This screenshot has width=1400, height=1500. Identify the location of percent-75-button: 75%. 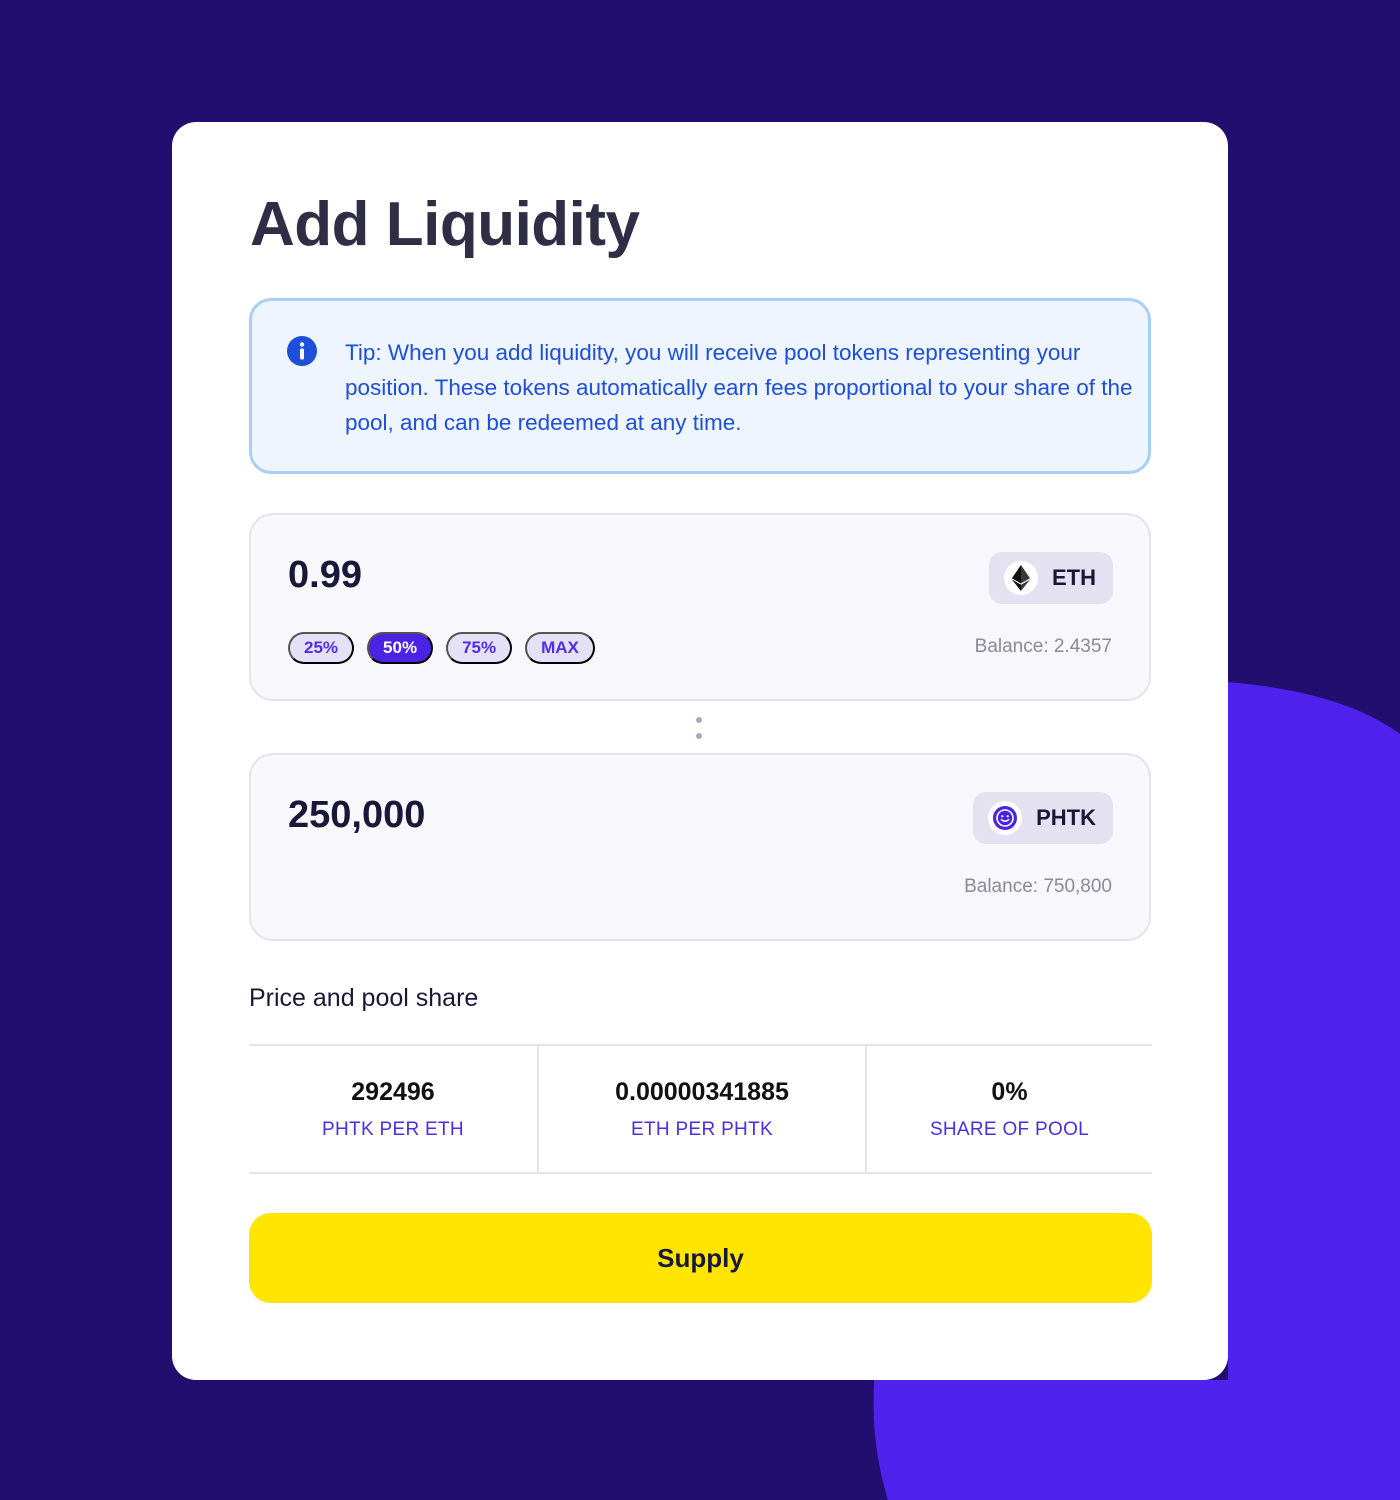
(479, 648).